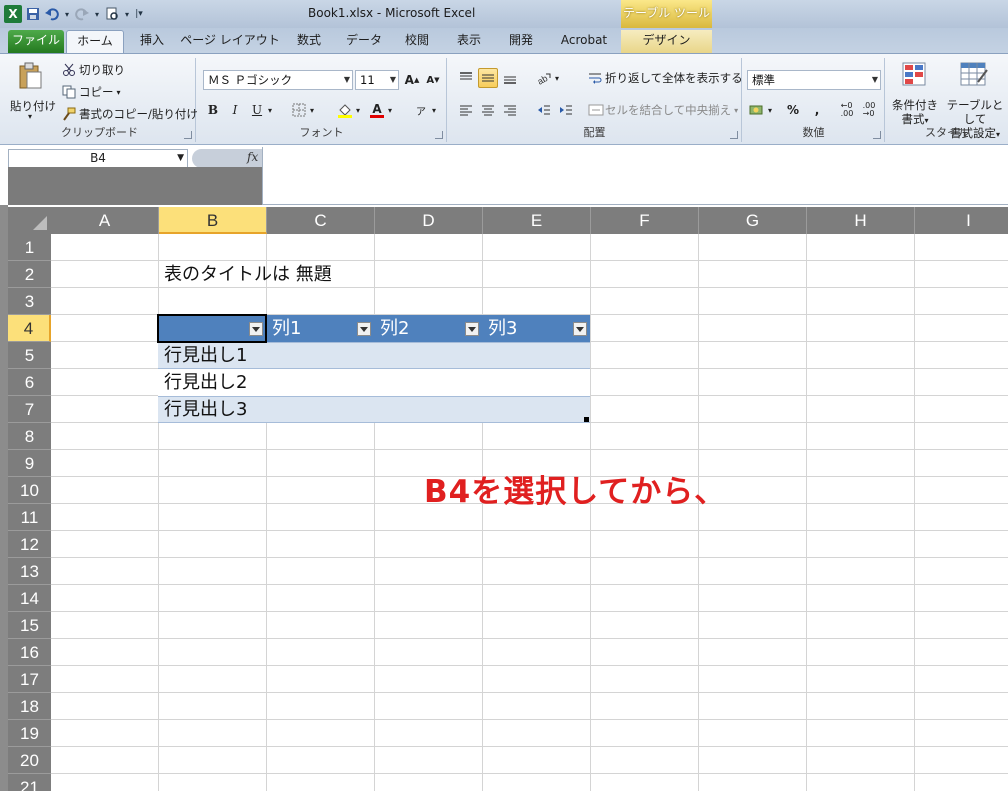 This screenshot has height=791, width=1008. What do you see at coordinates (29, 247) in the screenshot?
I see `row-header: 1` at bounding box center [29, 247].